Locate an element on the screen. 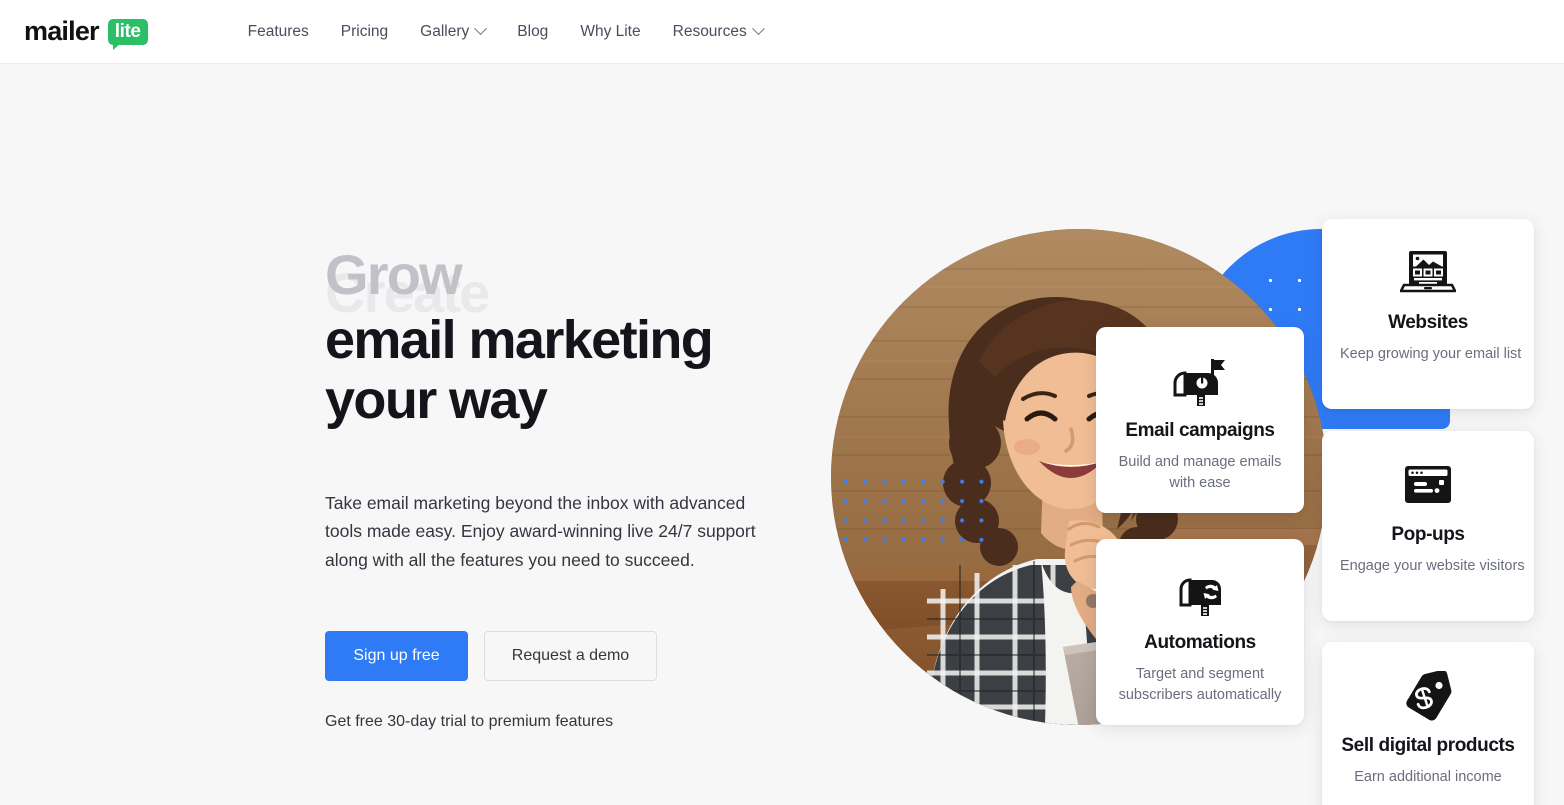 This screenshot has height=805, width=1564. logo-badge-label: lite is located at coordinates (127, 31).